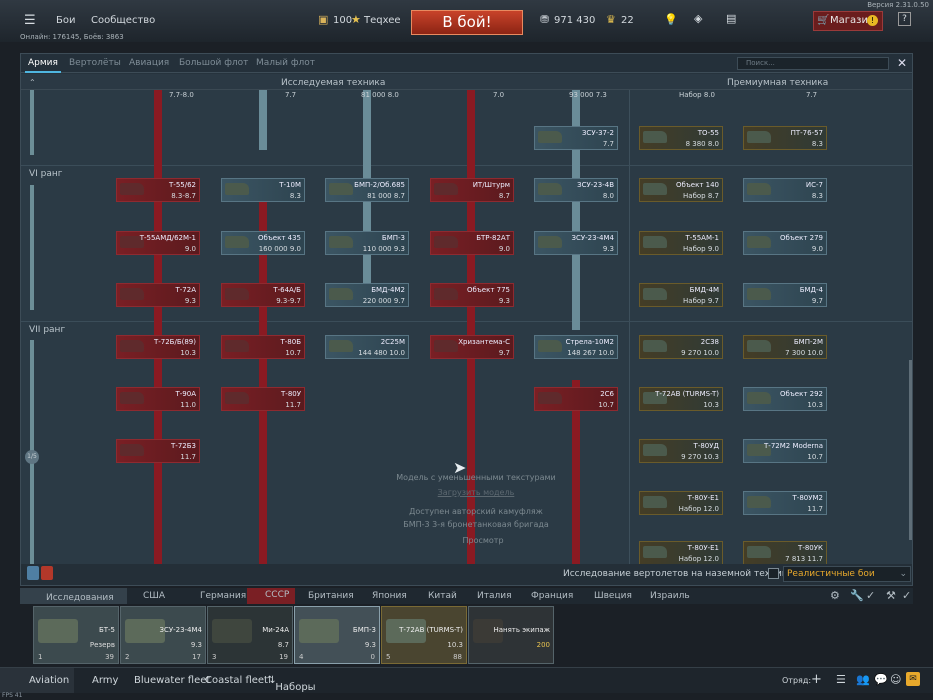 The height and width of the screenshot is (700, 933). Describe the element at coordinates (95, 63) in the screenshot. I see `tab-helicopters: Вертолёты` at that location.